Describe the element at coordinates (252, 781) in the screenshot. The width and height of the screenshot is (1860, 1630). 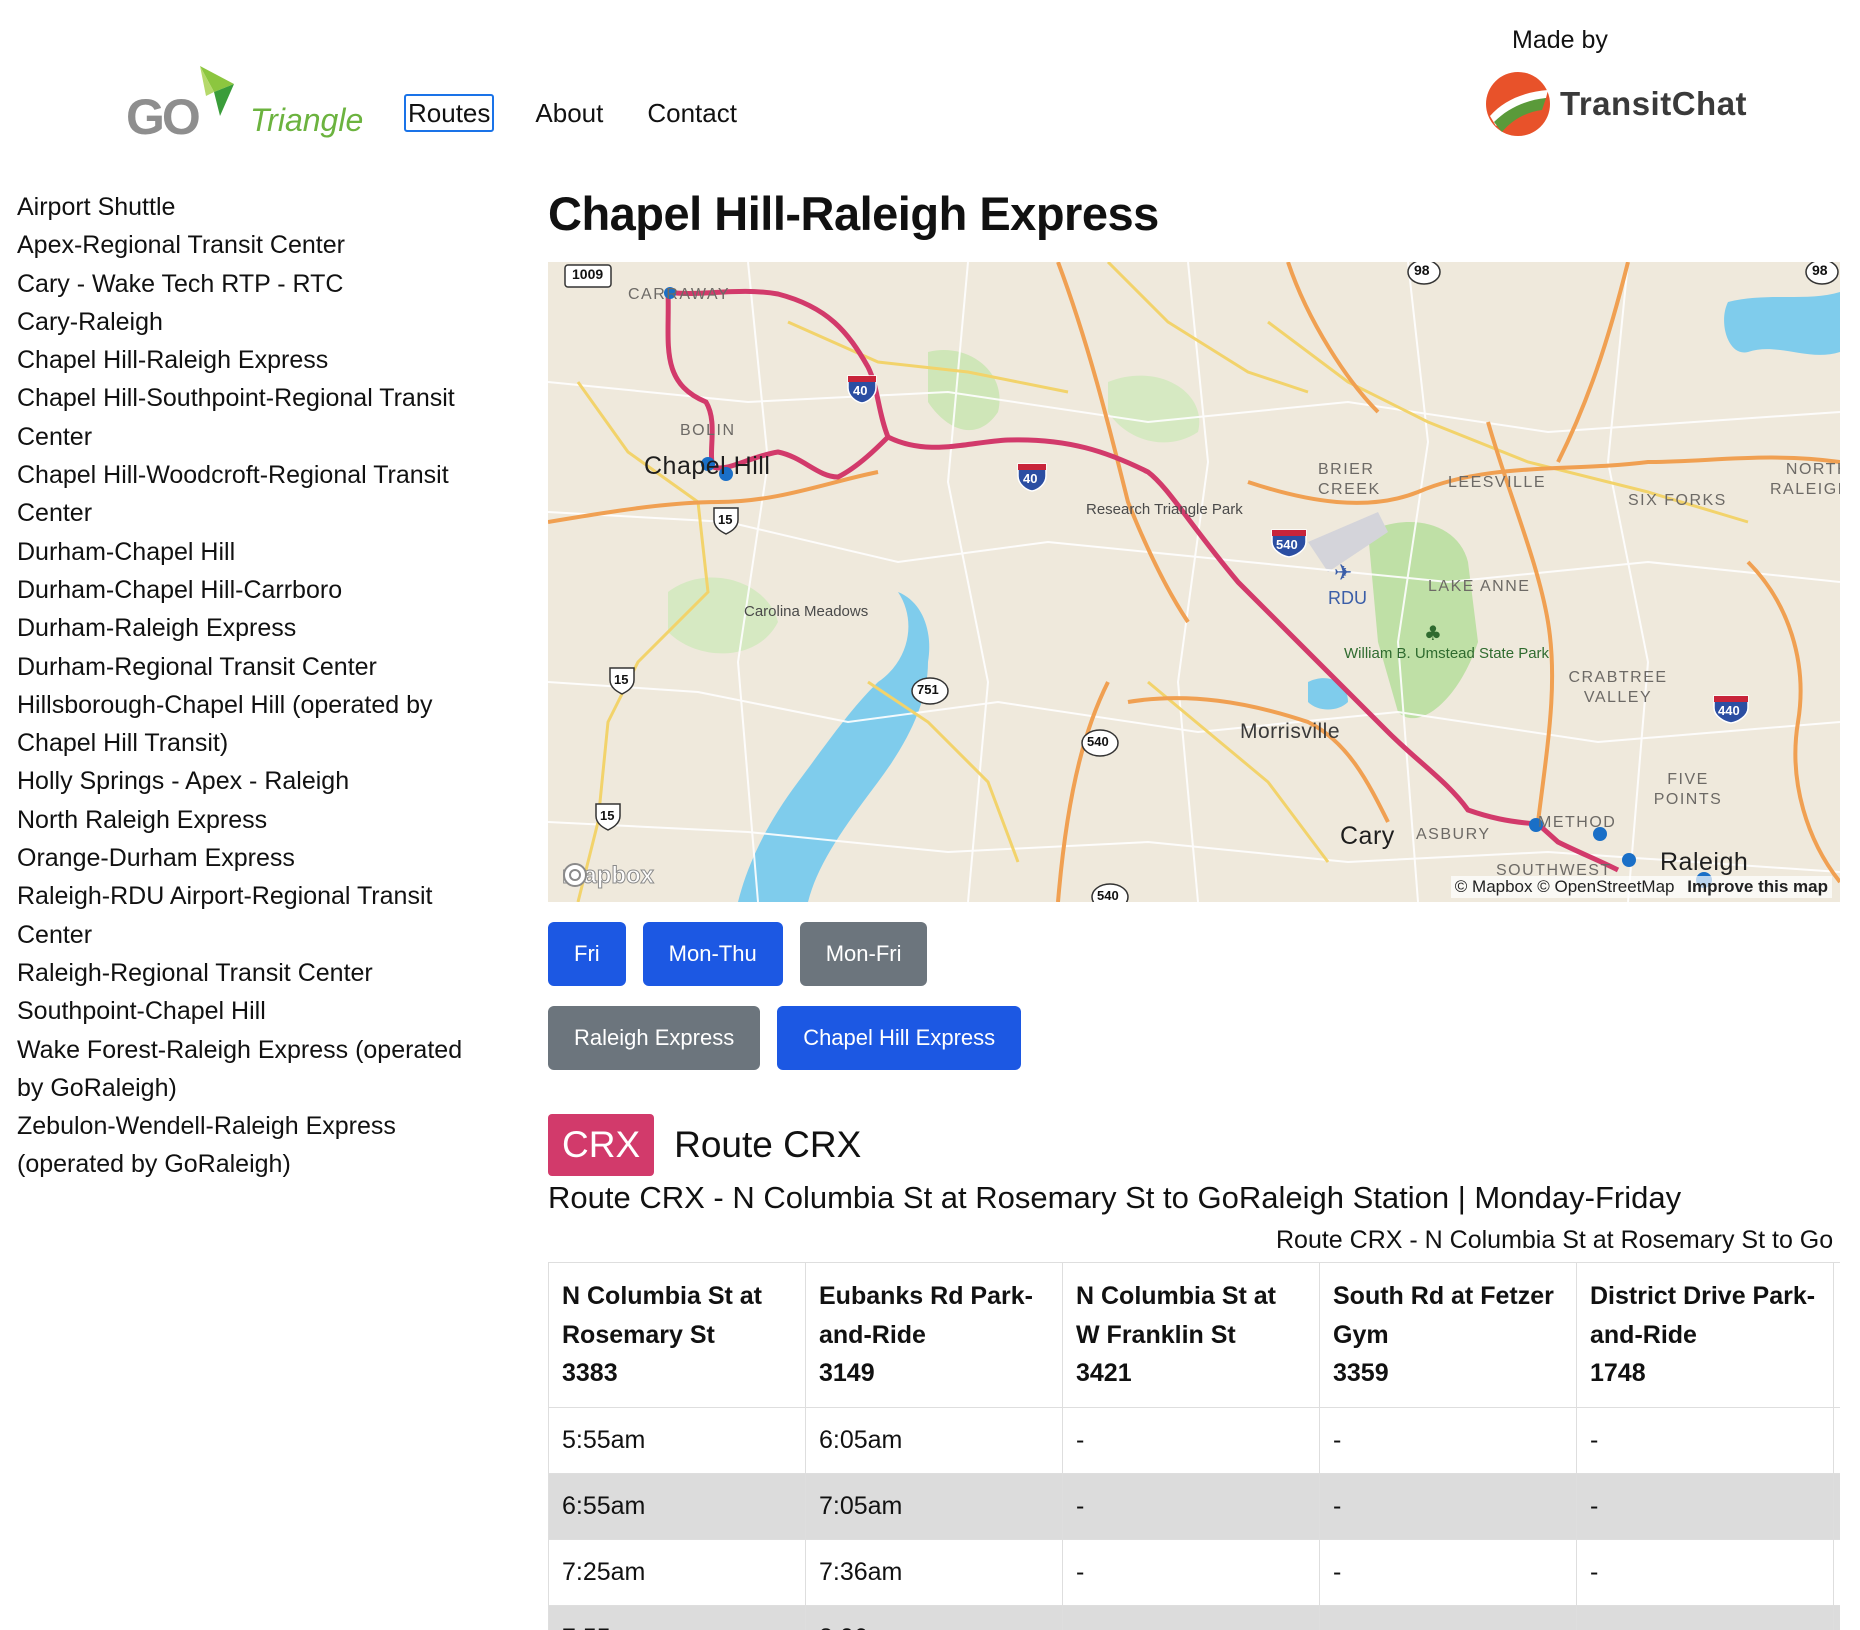
I see `route-link: Holly Springs - Apex - Raleigh` at that location.